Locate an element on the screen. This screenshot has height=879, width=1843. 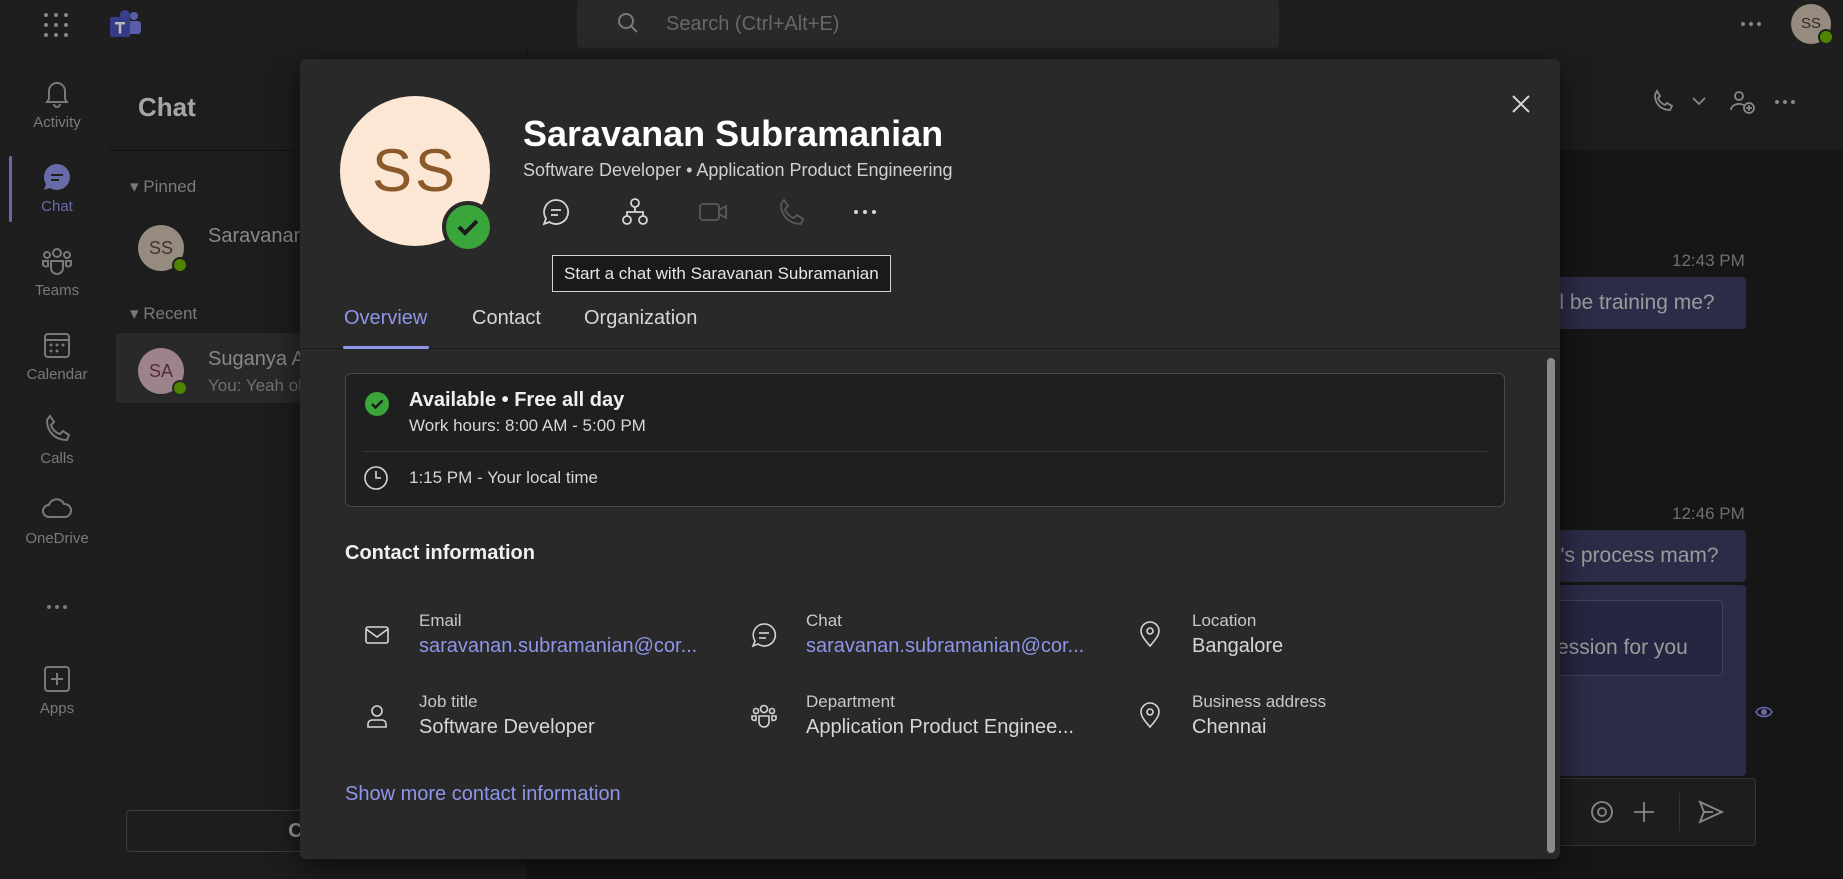
org-chart-button is located at coordinates (635, 212).